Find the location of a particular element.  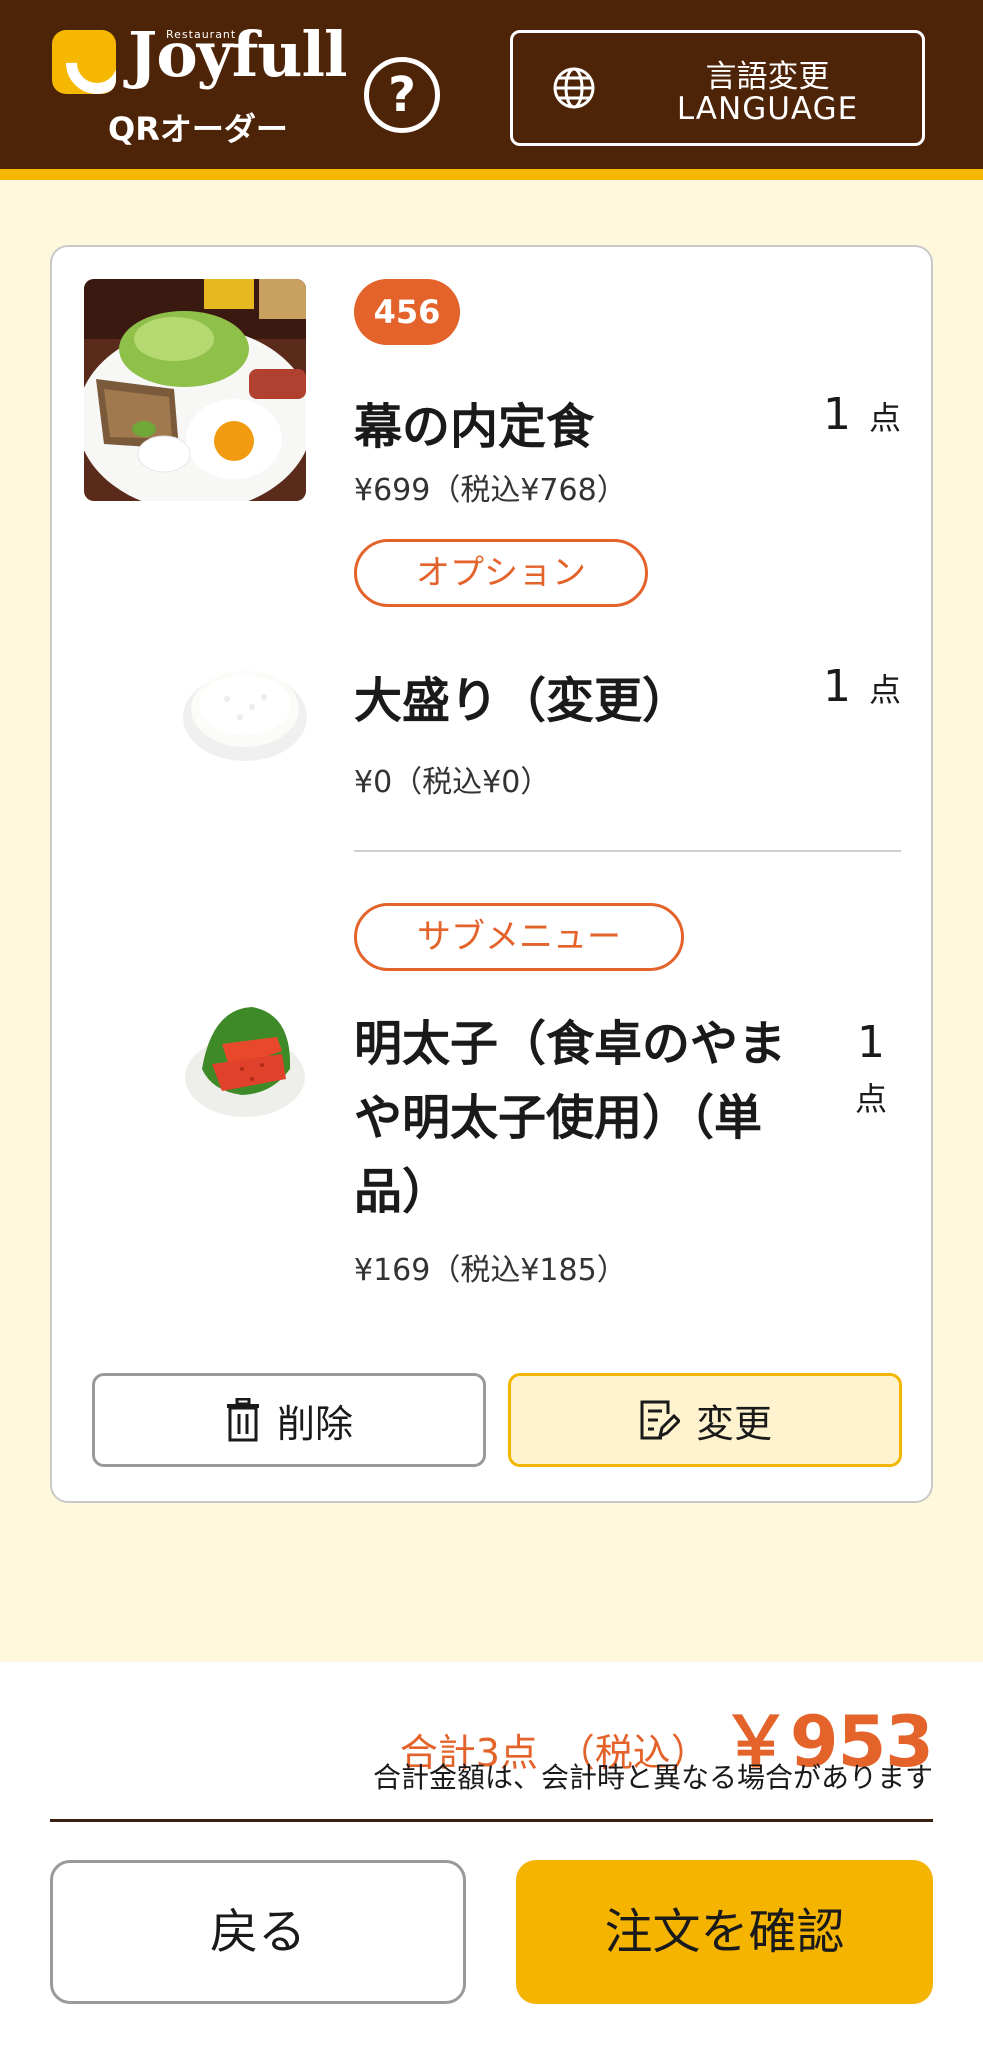

main-item-price: ¥699（税込¥768） is located at coordinates (490, 490).